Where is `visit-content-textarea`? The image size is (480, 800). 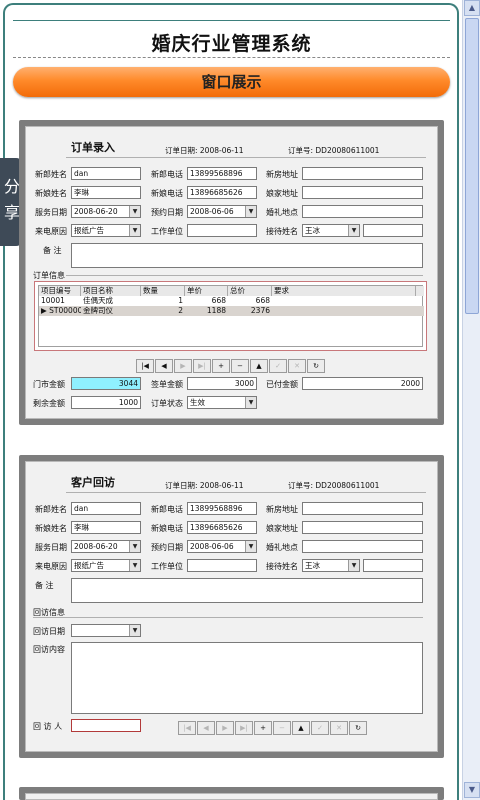
visit-content-textarea is located at coordinates (247, 678).